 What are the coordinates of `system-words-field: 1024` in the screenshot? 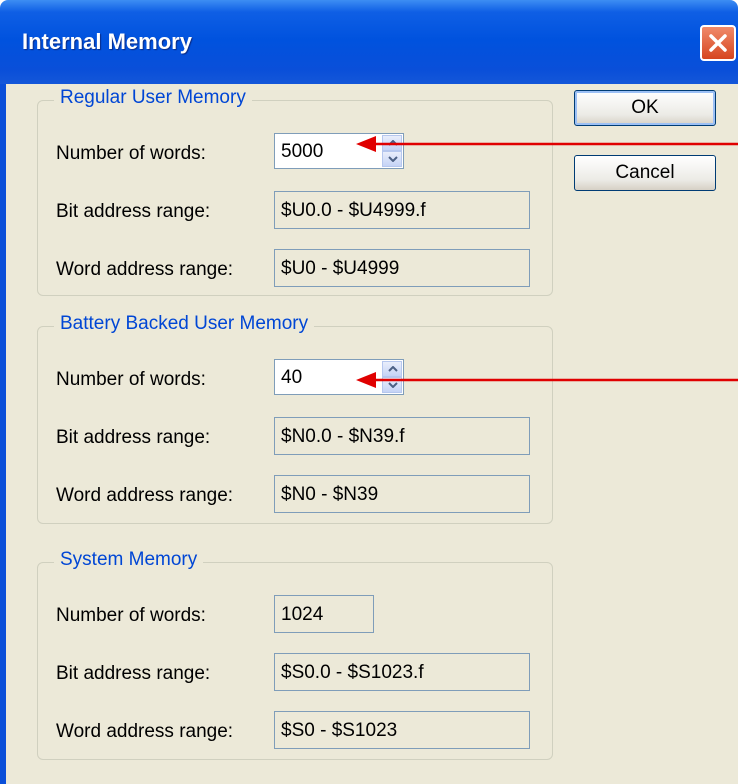 It's located at (324, 614).